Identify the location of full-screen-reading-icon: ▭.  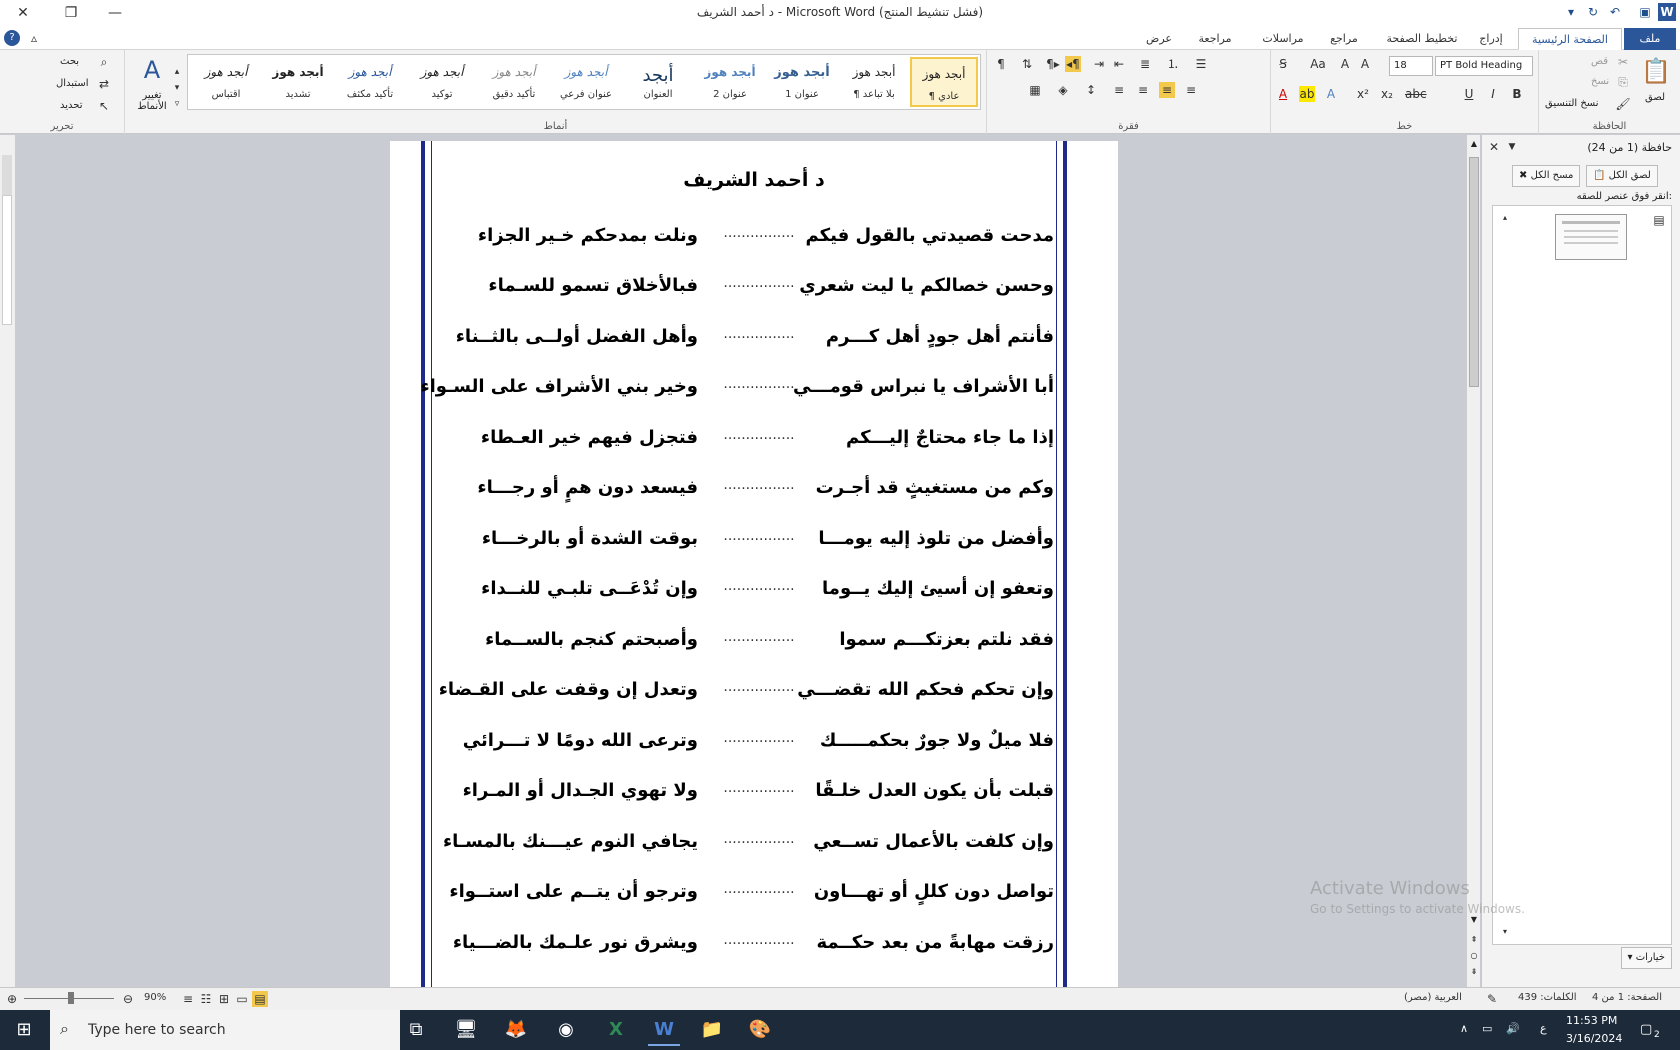
(242, 999).